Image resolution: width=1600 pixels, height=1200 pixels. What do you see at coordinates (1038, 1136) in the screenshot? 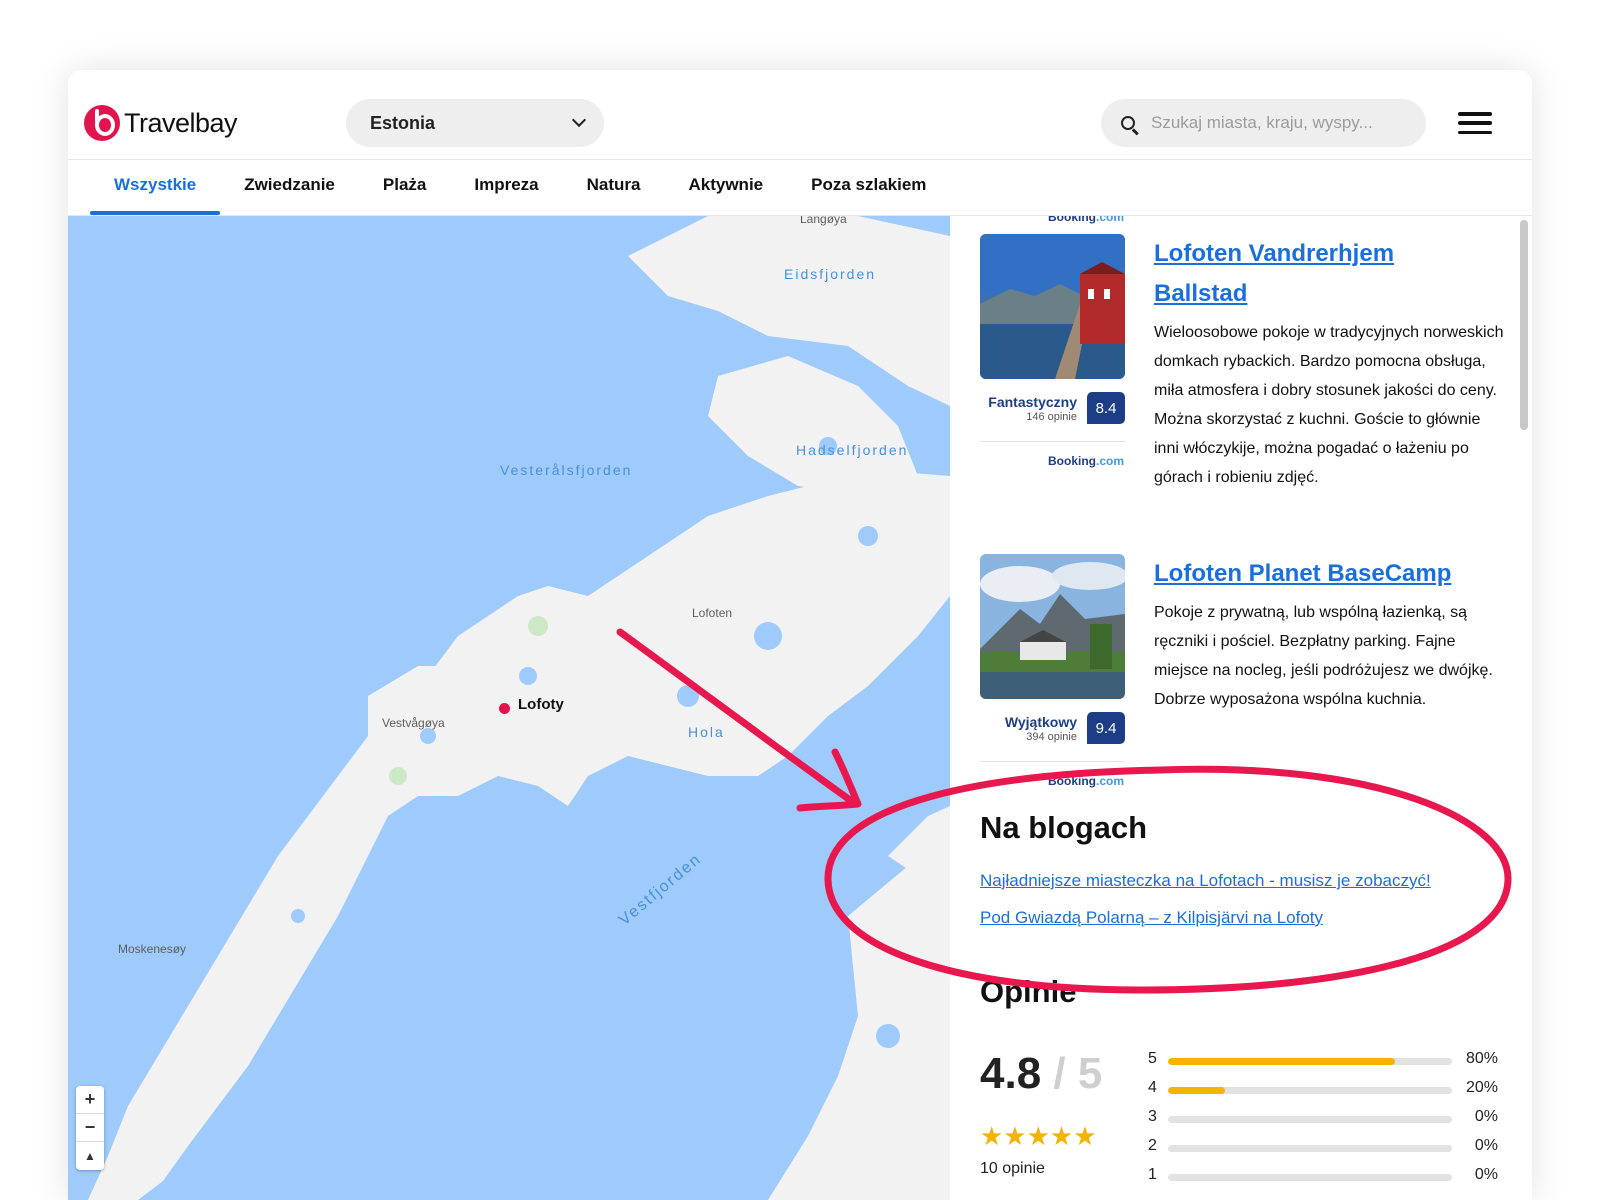
I see `star-icons: ★★★★★` at bounding box center [1038, 1136].